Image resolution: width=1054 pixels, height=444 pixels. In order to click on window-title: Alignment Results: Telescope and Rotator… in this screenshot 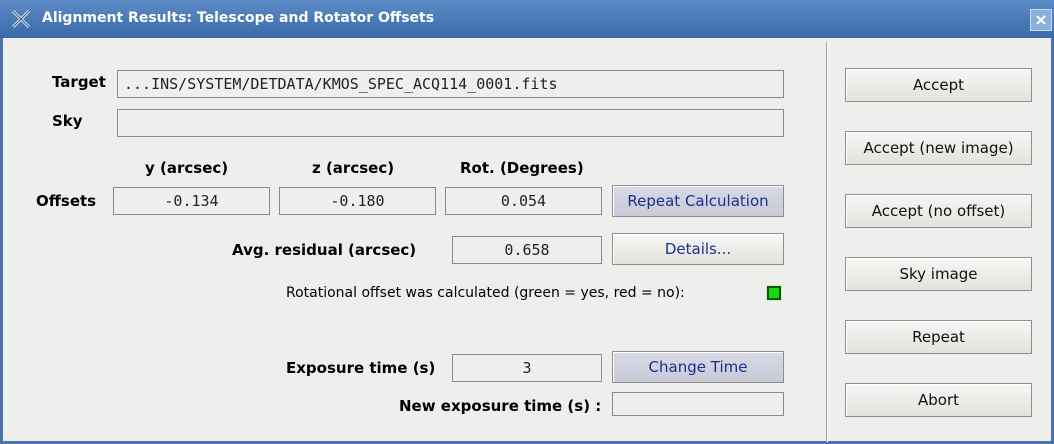, I will do `click(238, 18)`.